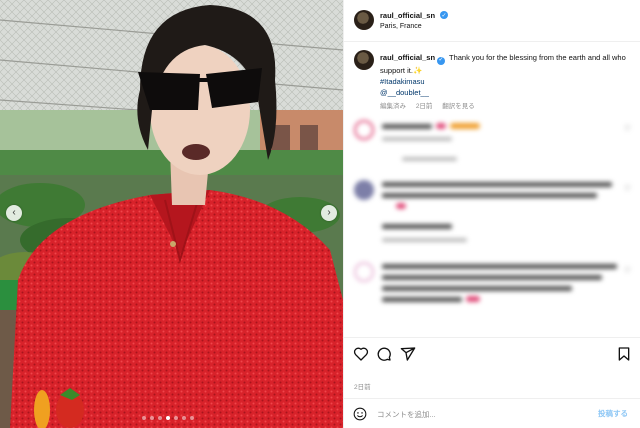 The width and height of the screenshot is (640, 428). I want to click on post-date: 2日前, so click(362, 386).